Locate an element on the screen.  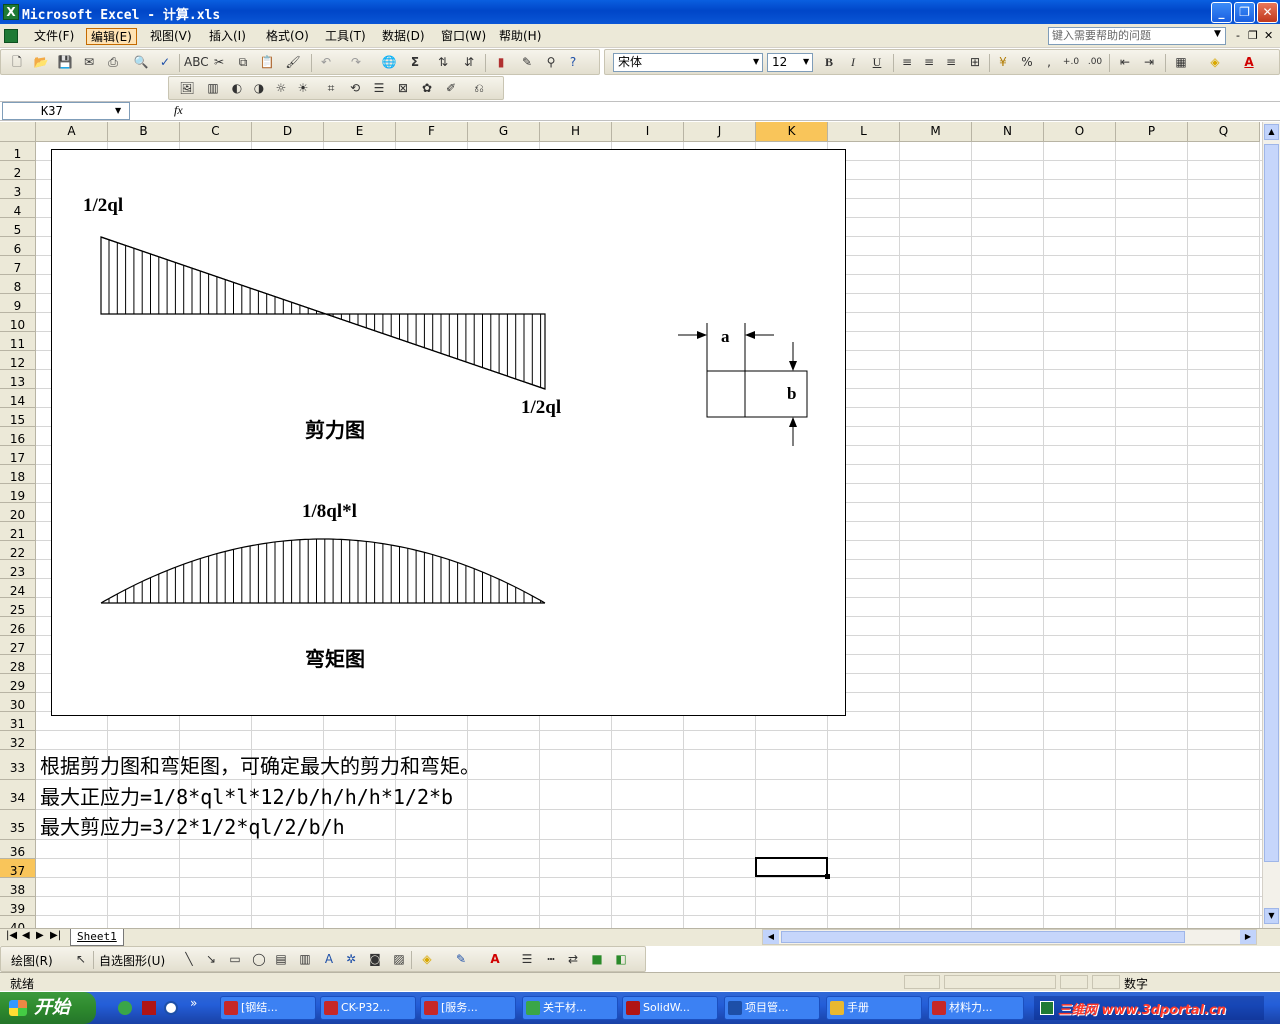
more-brightness-icon: ☼ is located at coordinates (281, 88).